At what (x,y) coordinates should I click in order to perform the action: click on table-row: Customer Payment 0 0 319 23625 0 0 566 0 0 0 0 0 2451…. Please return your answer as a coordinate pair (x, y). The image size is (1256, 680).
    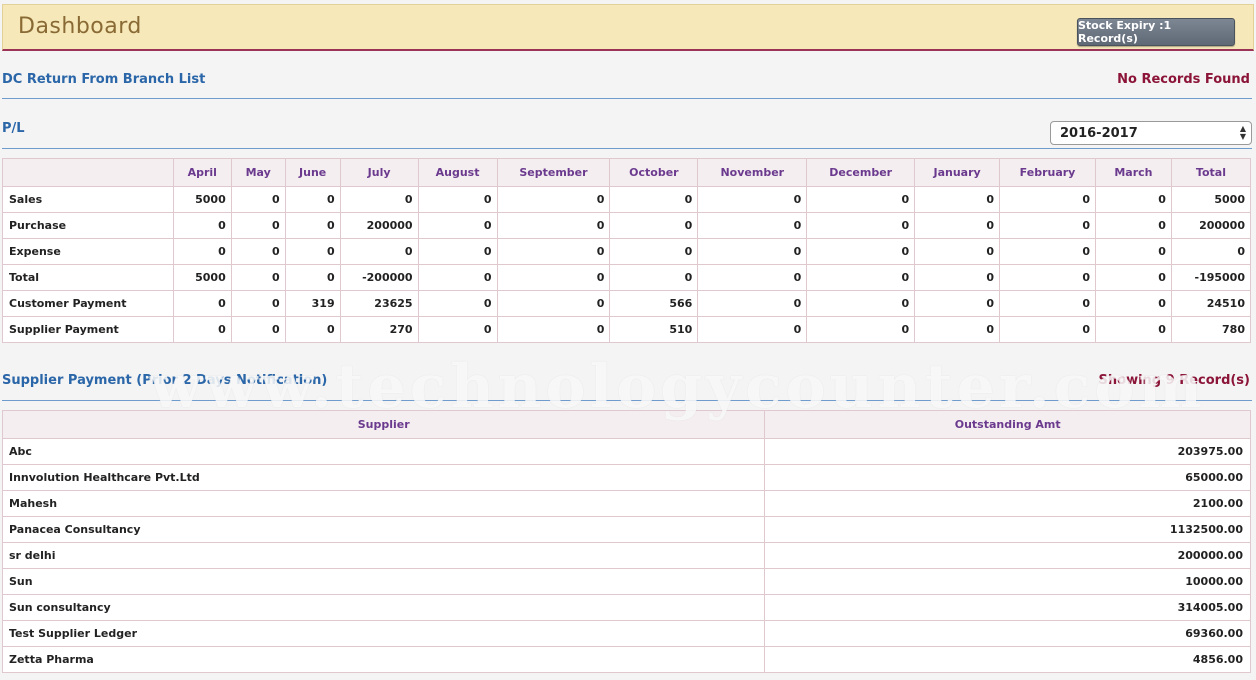
    Looking at the image, I should click on (627, 303).